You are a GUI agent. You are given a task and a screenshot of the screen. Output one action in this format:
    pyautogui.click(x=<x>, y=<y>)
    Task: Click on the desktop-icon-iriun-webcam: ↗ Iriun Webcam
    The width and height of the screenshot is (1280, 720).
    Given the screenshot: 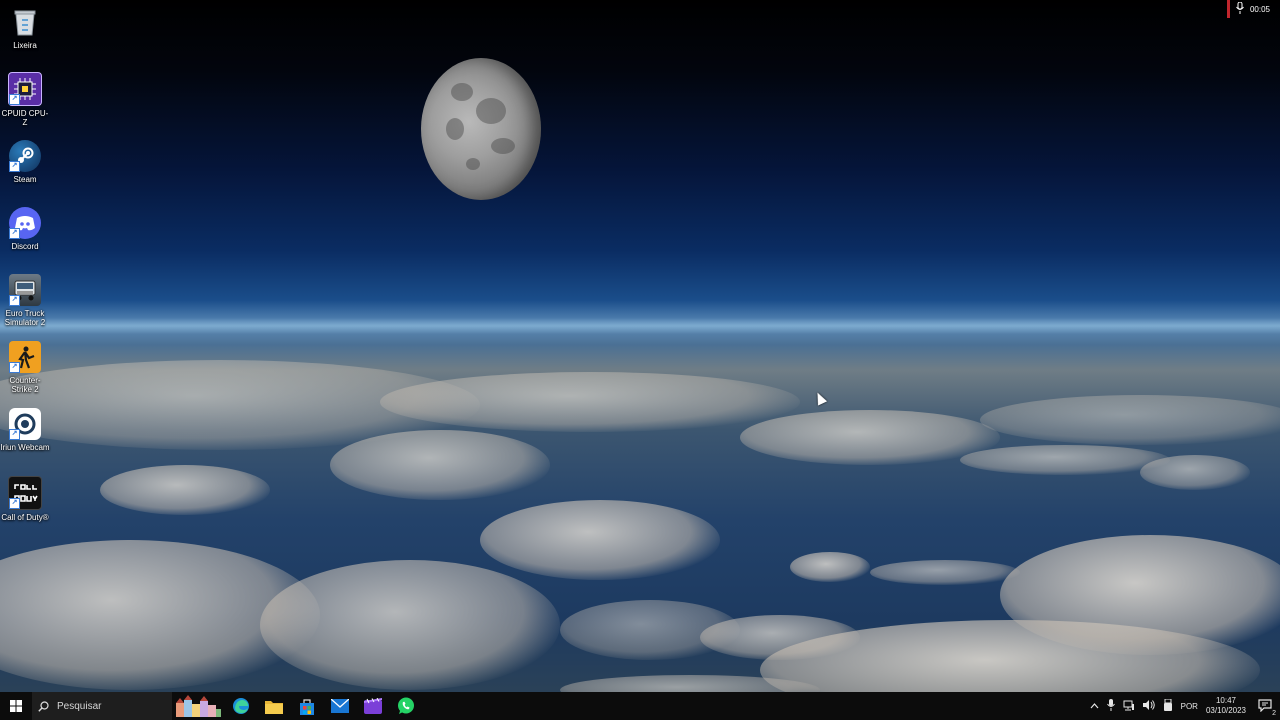 What is the action you would take?
    pyautogui.click(x=25, y=430)
    